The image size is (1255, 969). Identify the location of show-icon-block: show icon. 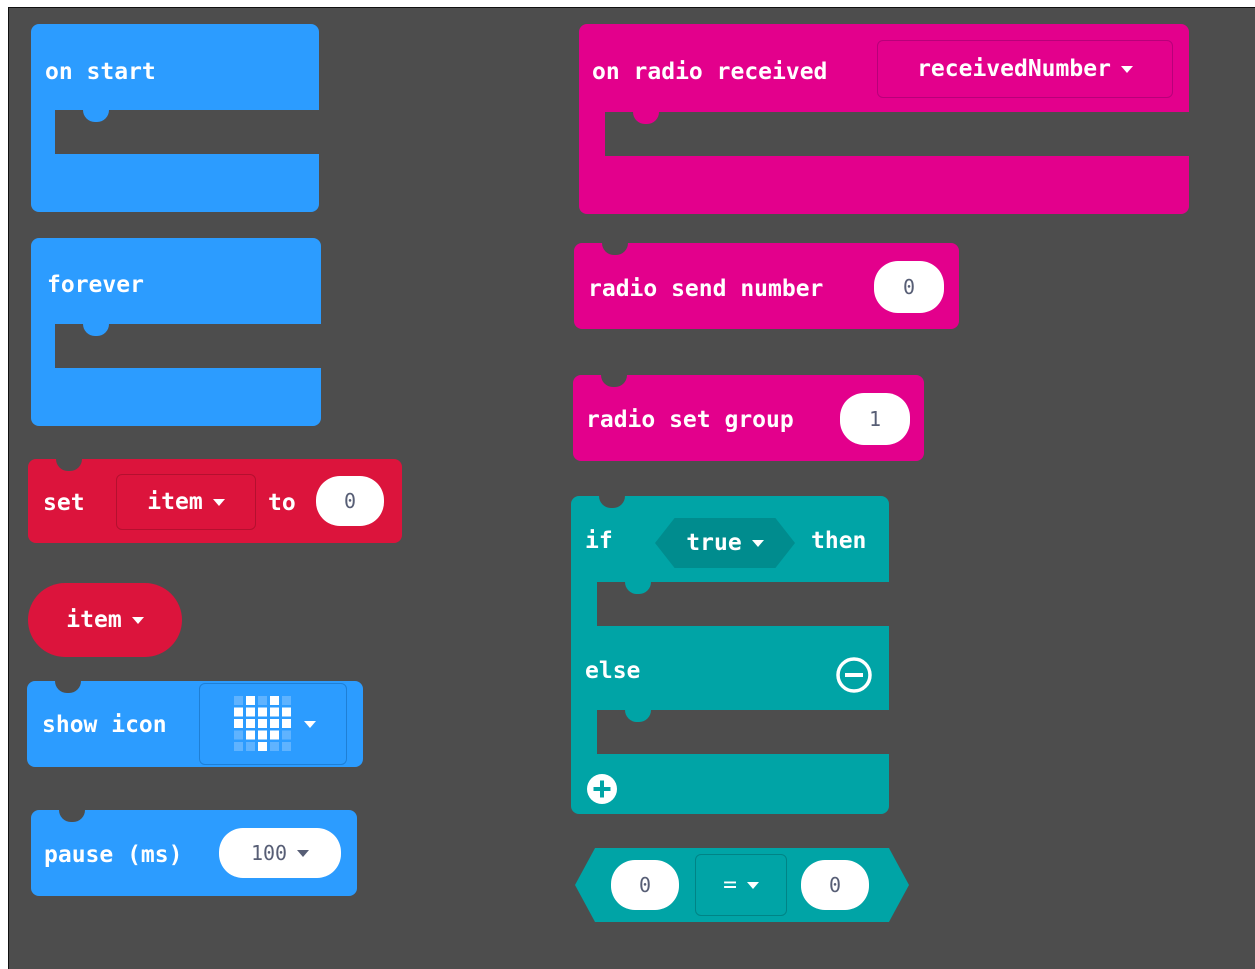
(195, 724).